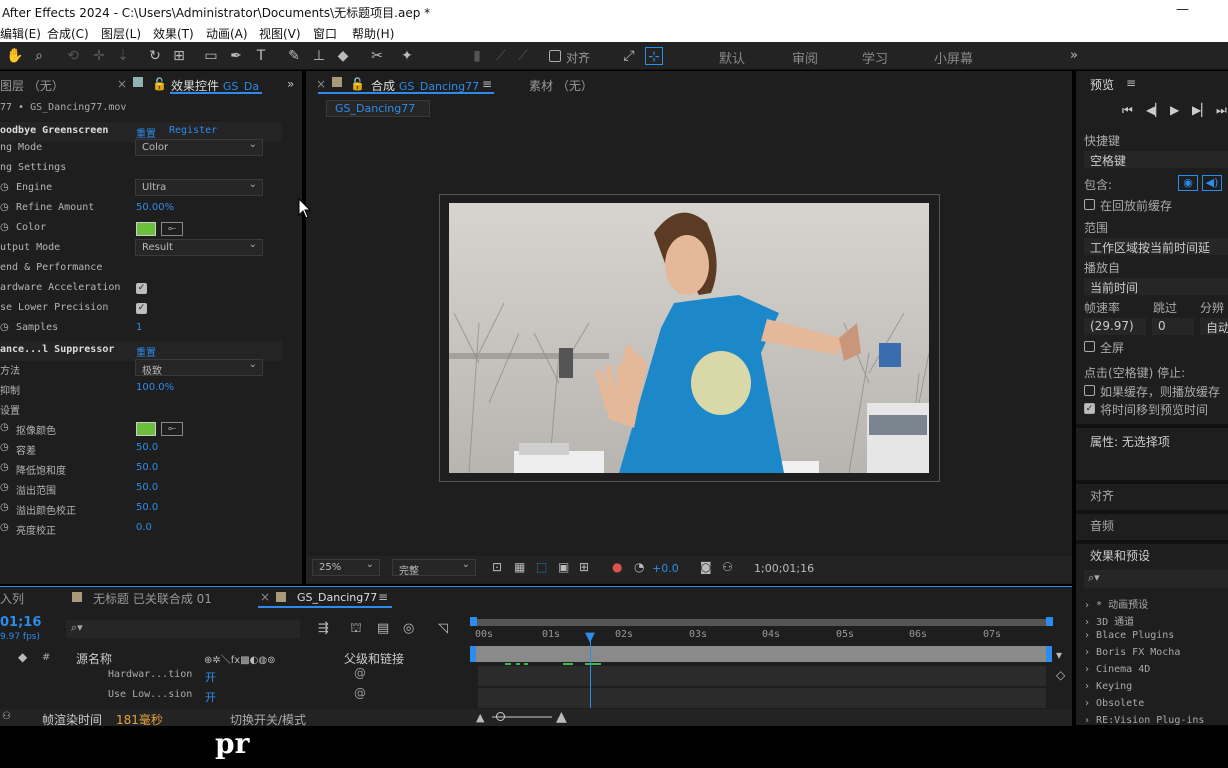 This screenshot has height=768, width=1228. What do you see at coordinates (654, 56) in the screenshot?
I see `snap-grid-icon: ⊹` at bounding box center [654, 56].